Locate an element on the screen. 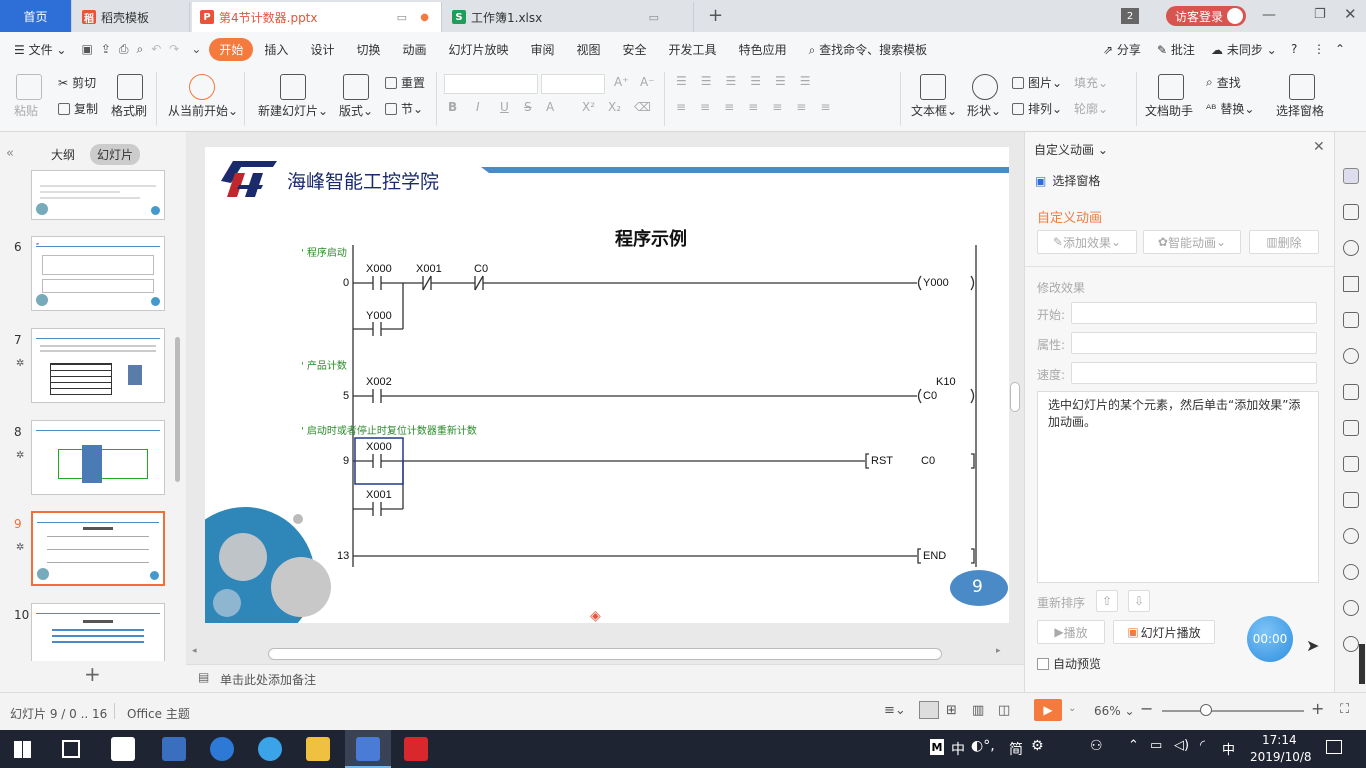 This screenshot has width=1366, height=768. layout-grid-icon is located at coordinates (1351, 320).